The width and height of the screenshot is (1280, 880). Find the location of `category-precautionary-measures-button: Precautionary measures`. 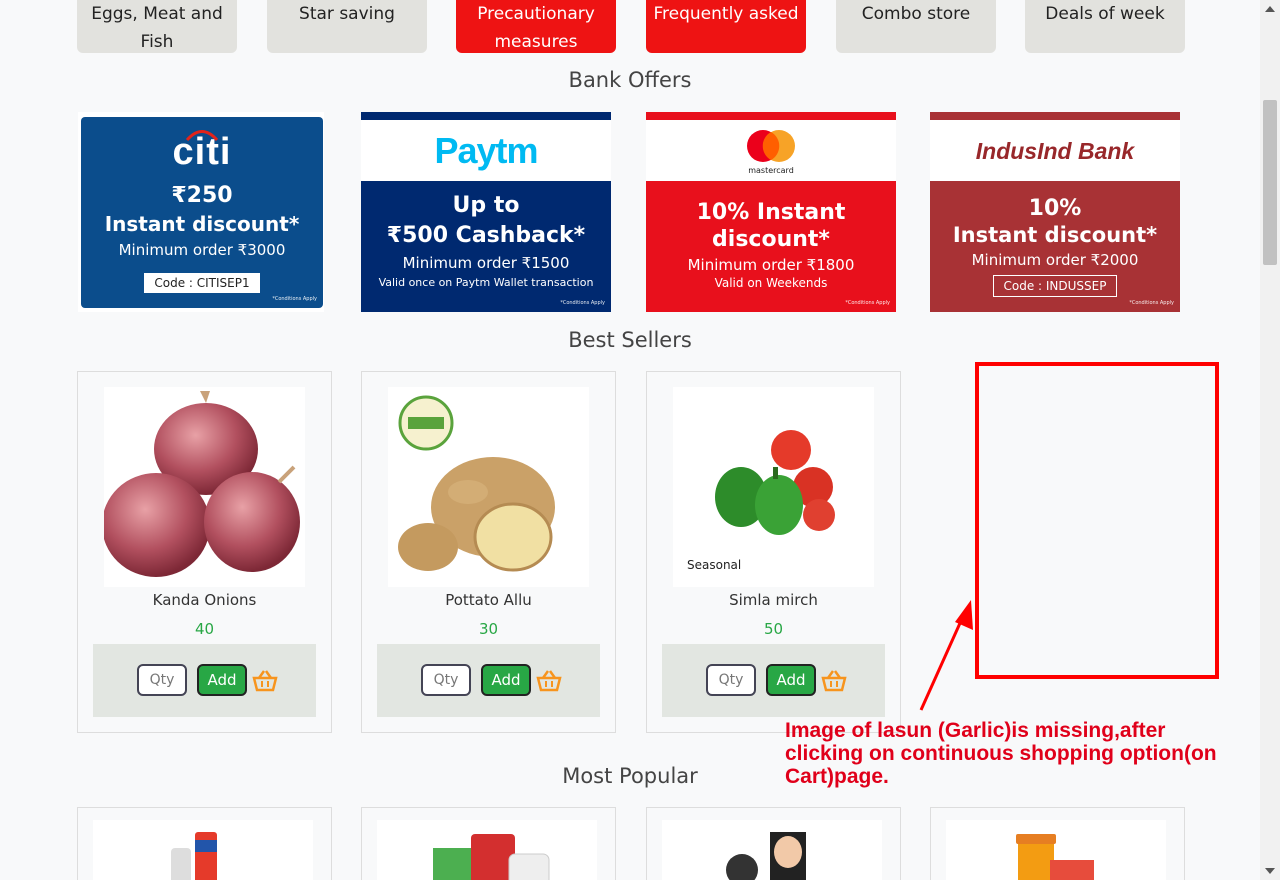

category-precautionary-measures-button: Precautionary measures is located at coordinates (536, 26).